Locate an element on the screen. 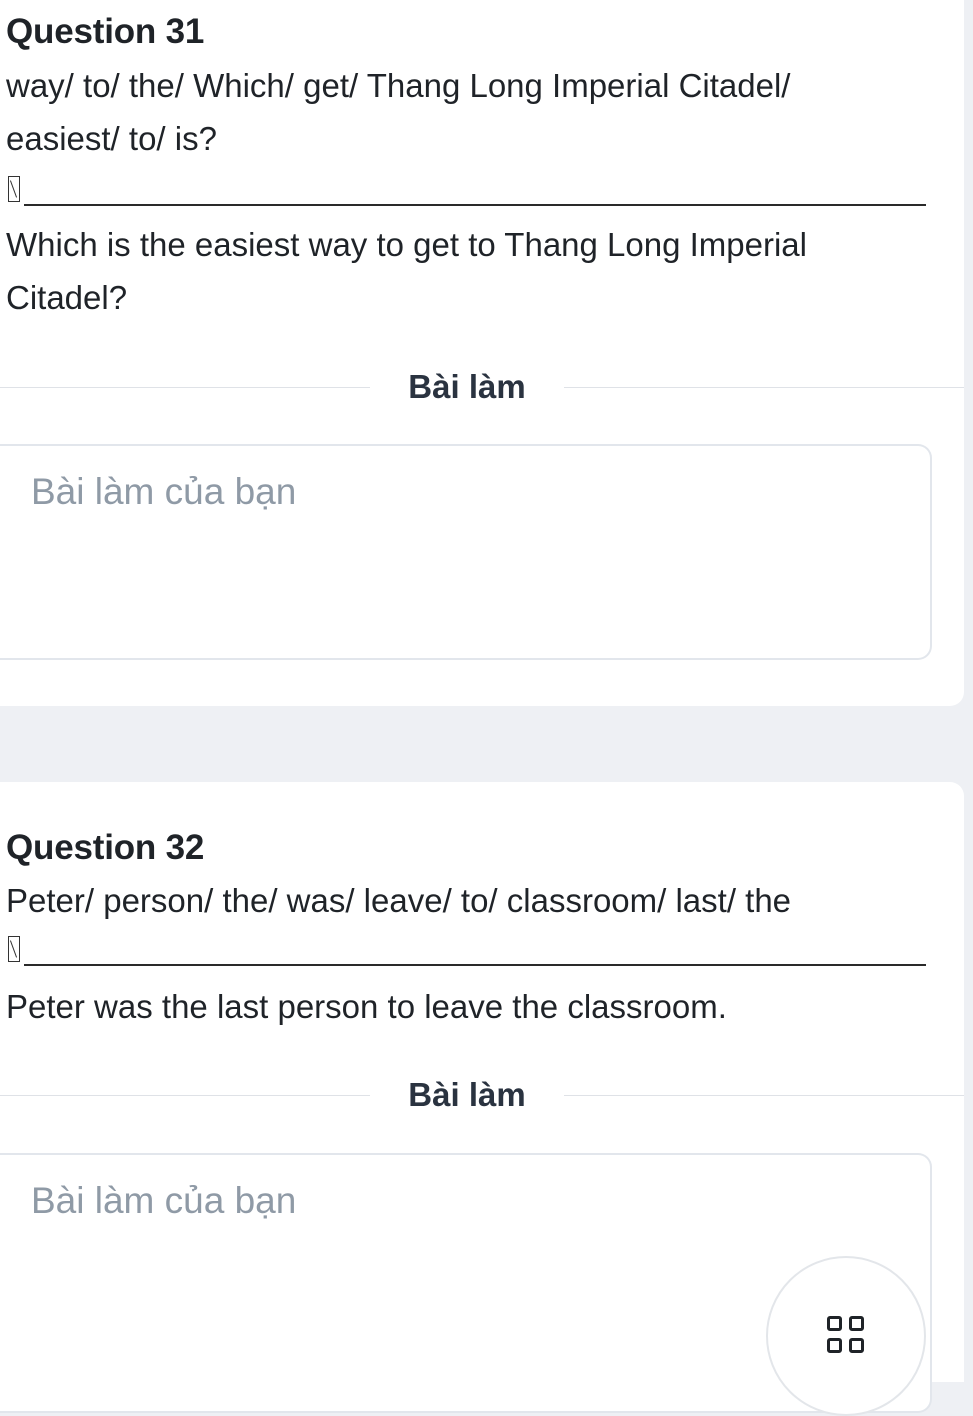  question-title: Question 31 is located at coordinates (105, 31).